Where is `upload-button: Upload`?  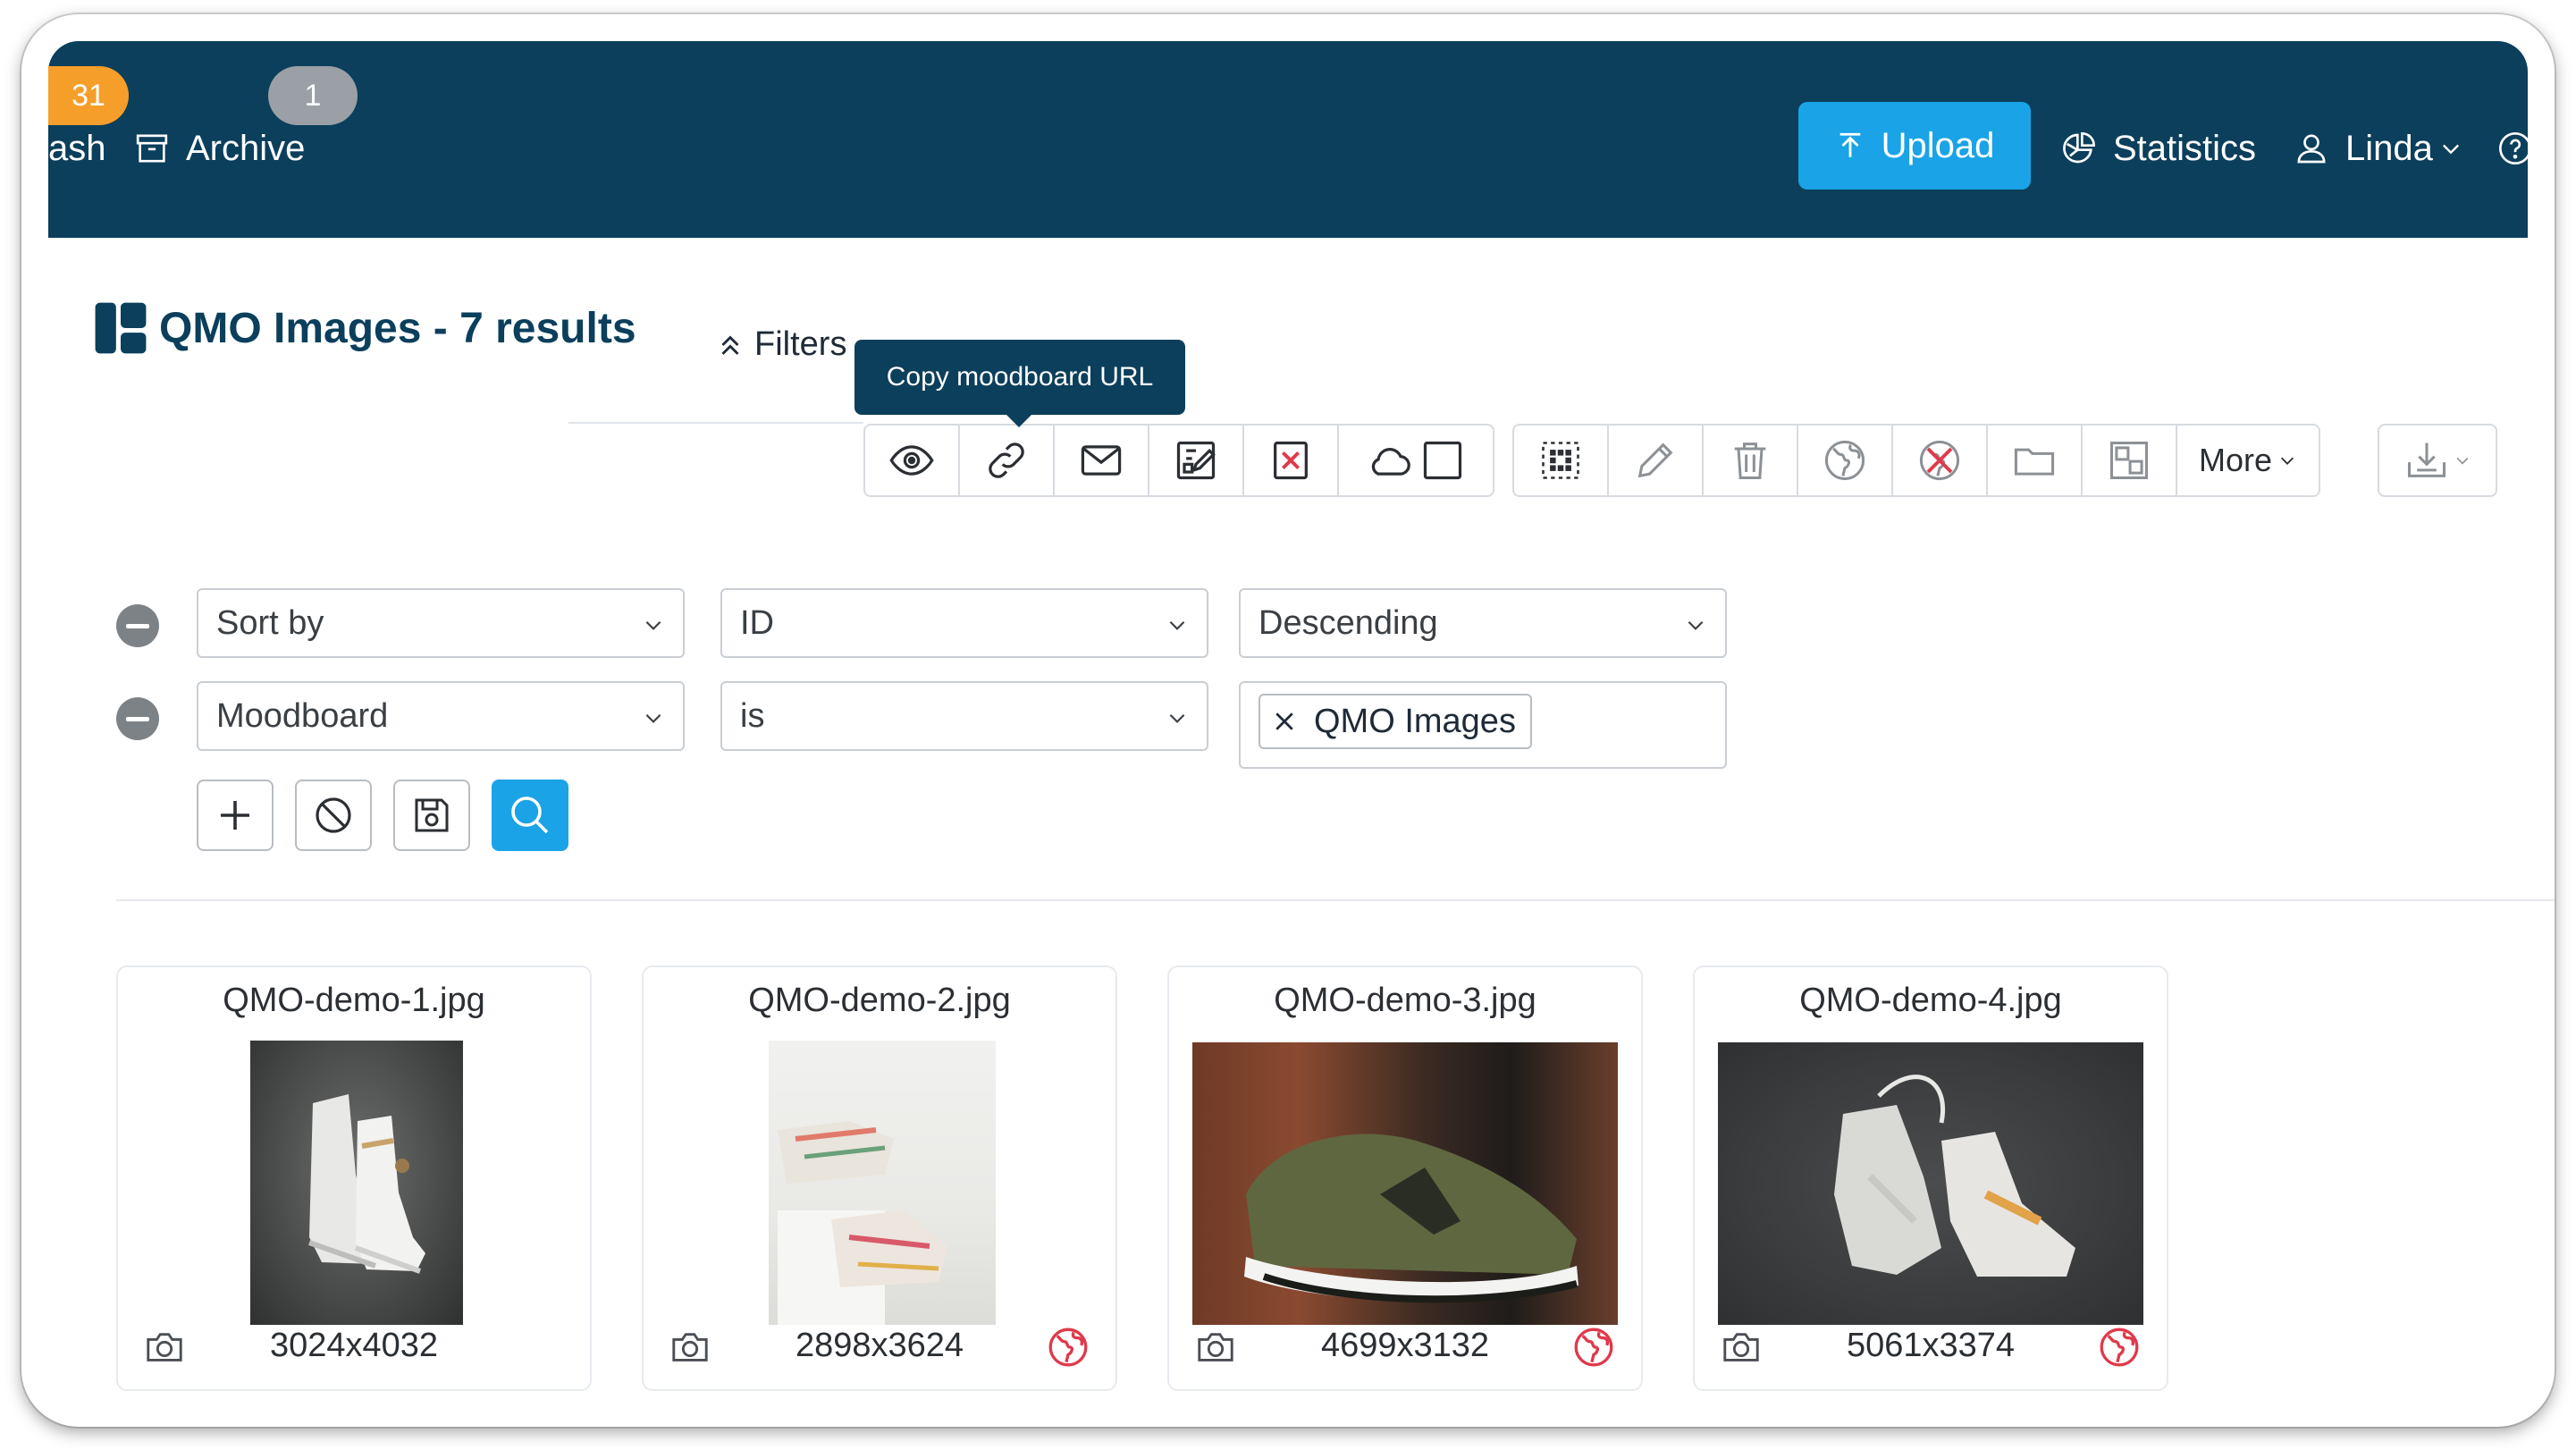
upload-button: Upload is located at coordinates (1915, 146).